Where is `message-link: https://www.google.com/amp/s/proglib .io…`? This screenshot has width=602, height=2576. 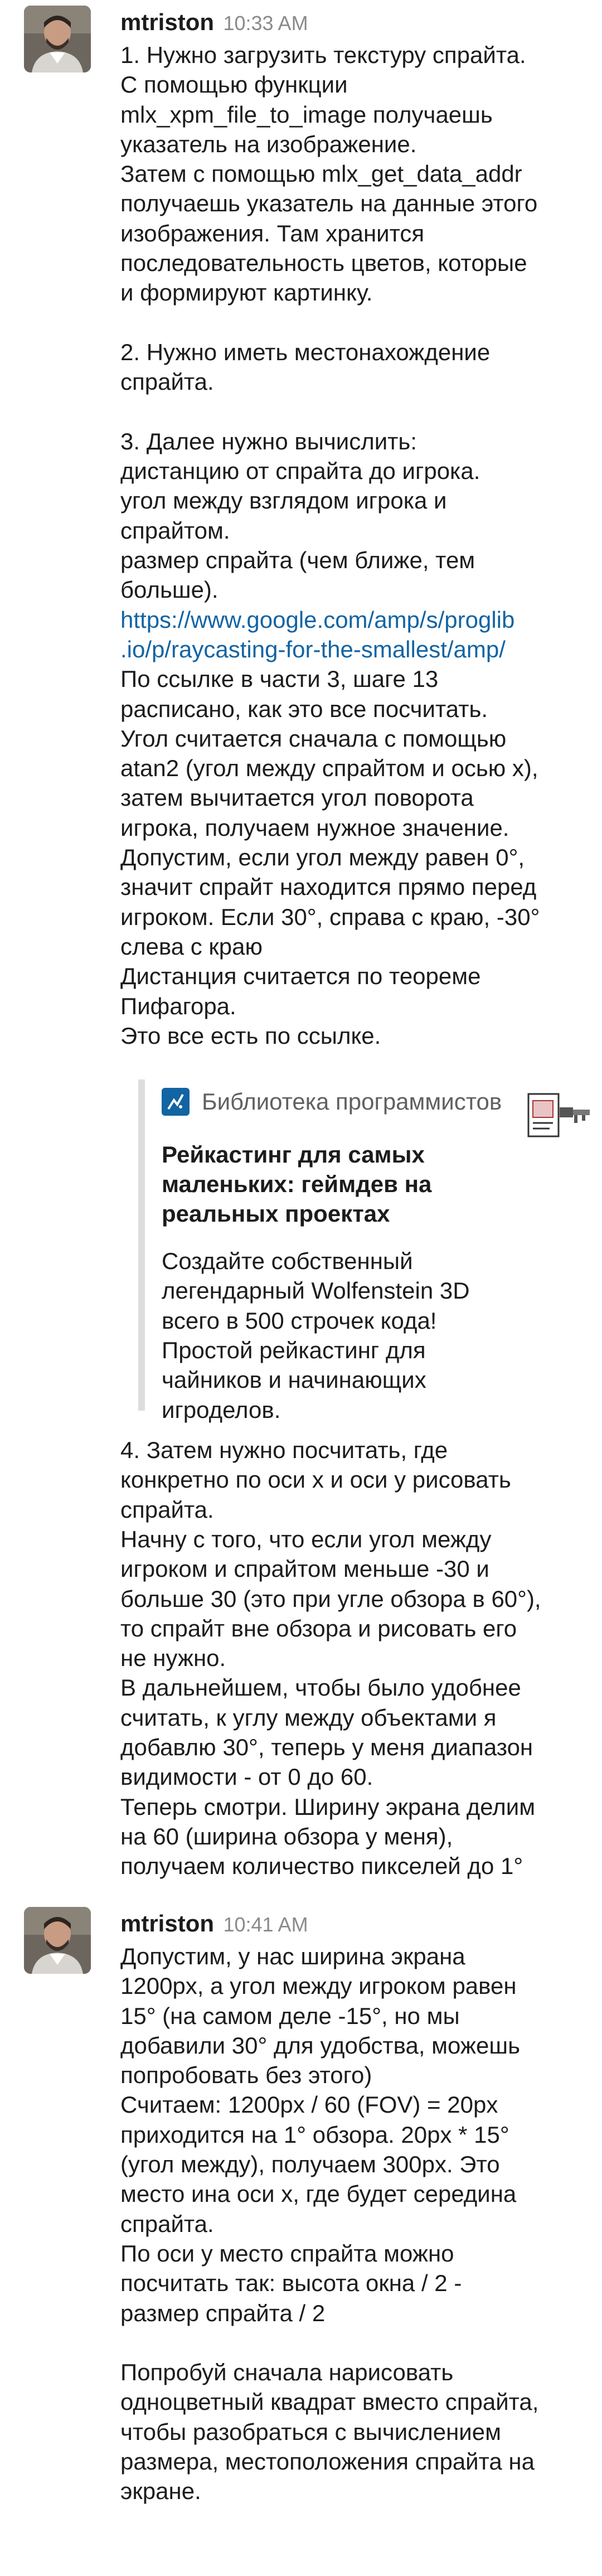 message-link: https://www.google.com/amp/s/proglib .io… is located at coordinates (348, 635).